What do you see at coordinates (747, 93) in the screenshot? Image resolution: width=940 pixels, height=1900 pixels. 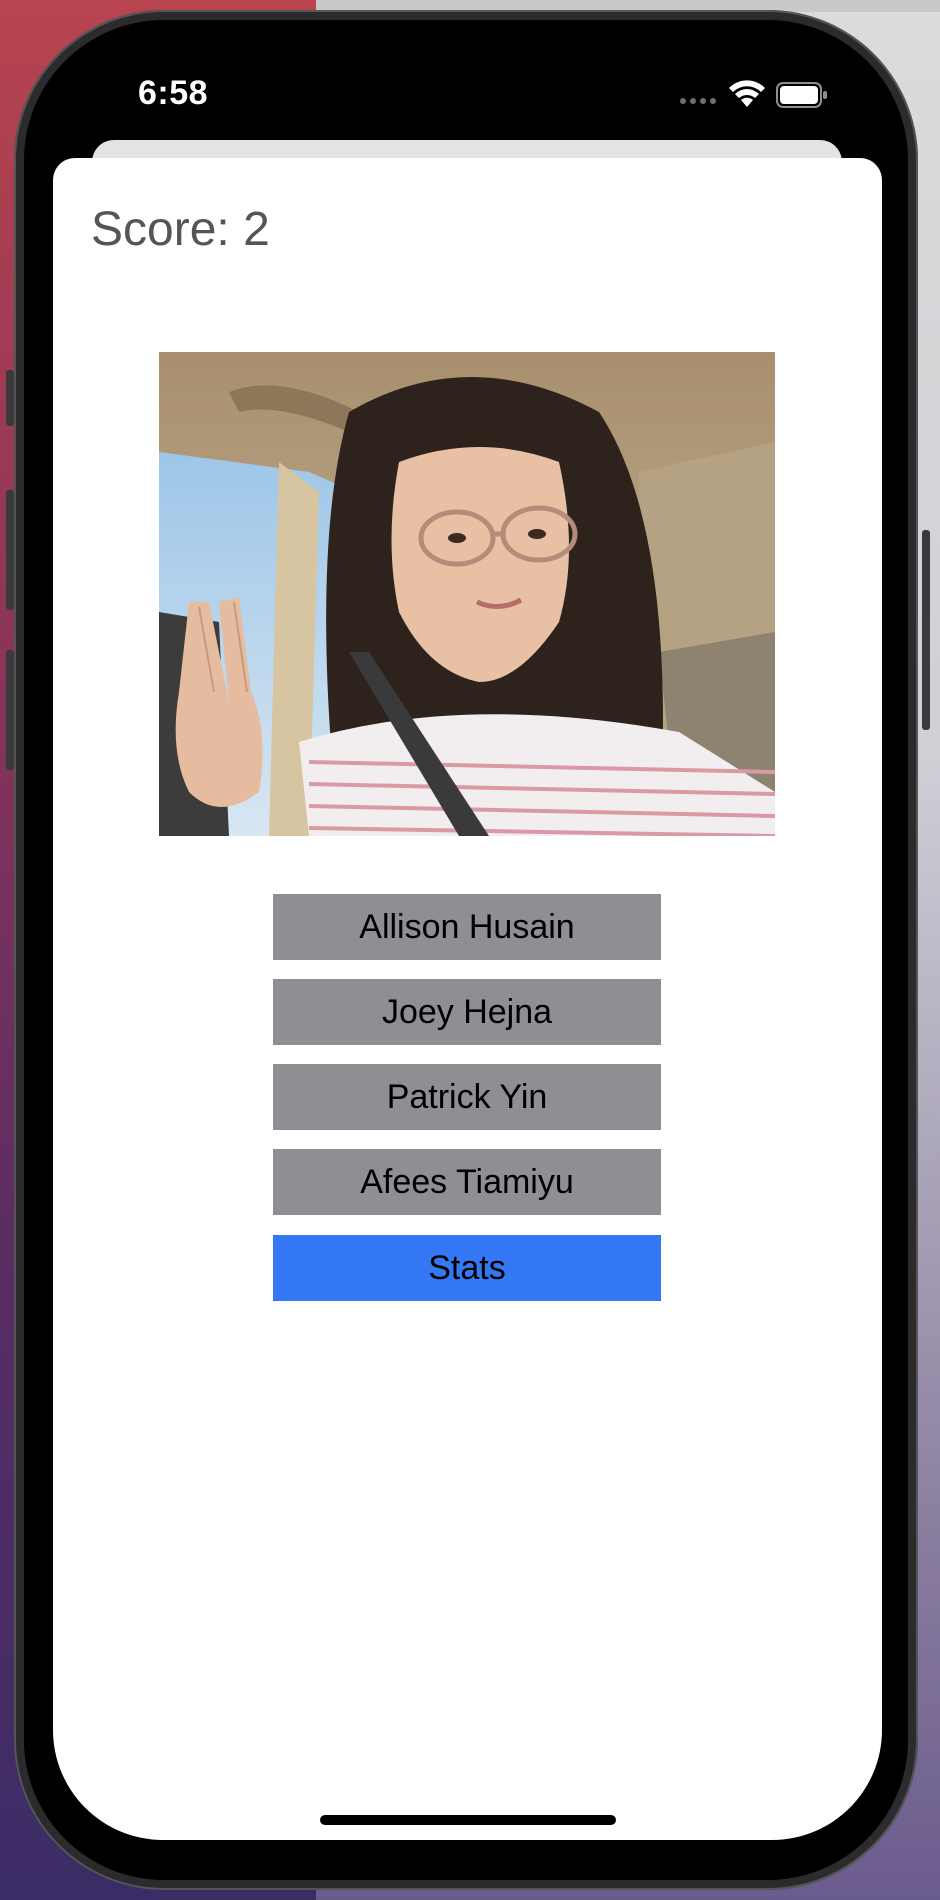 I see `wifi-icon` at bounding box center [747, 93].